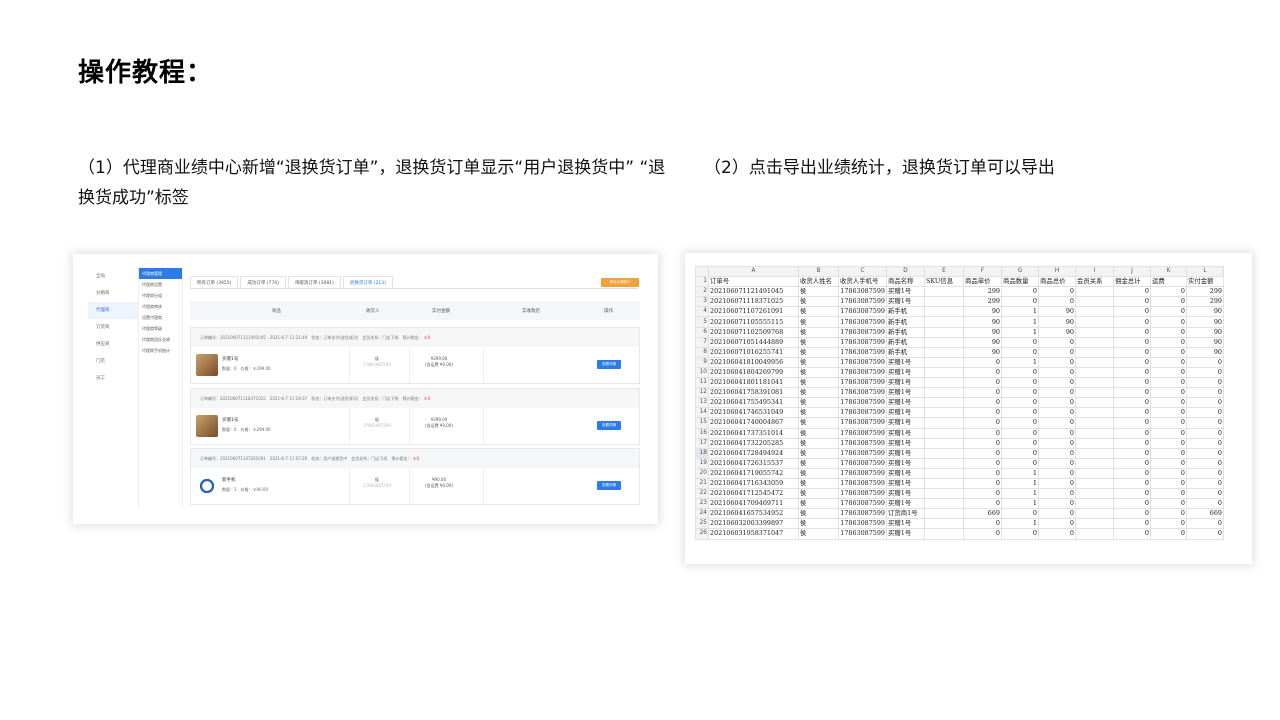 The height and width of the screenshot is (720, 1280). What do you see at coordinates (160, 339) in the screenshot?
I see `submenu-item: 代理商团队业绩` at bounding box center [160, 339].